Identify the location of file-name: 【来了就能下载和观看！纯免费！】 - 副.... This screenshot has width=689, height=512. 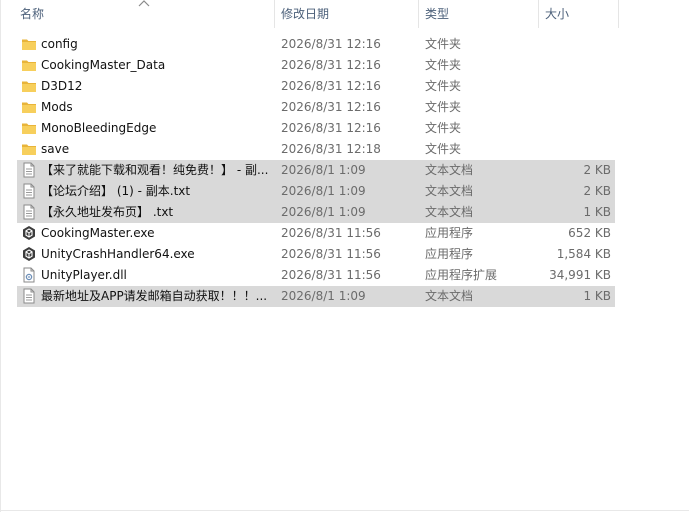
(155, 170).